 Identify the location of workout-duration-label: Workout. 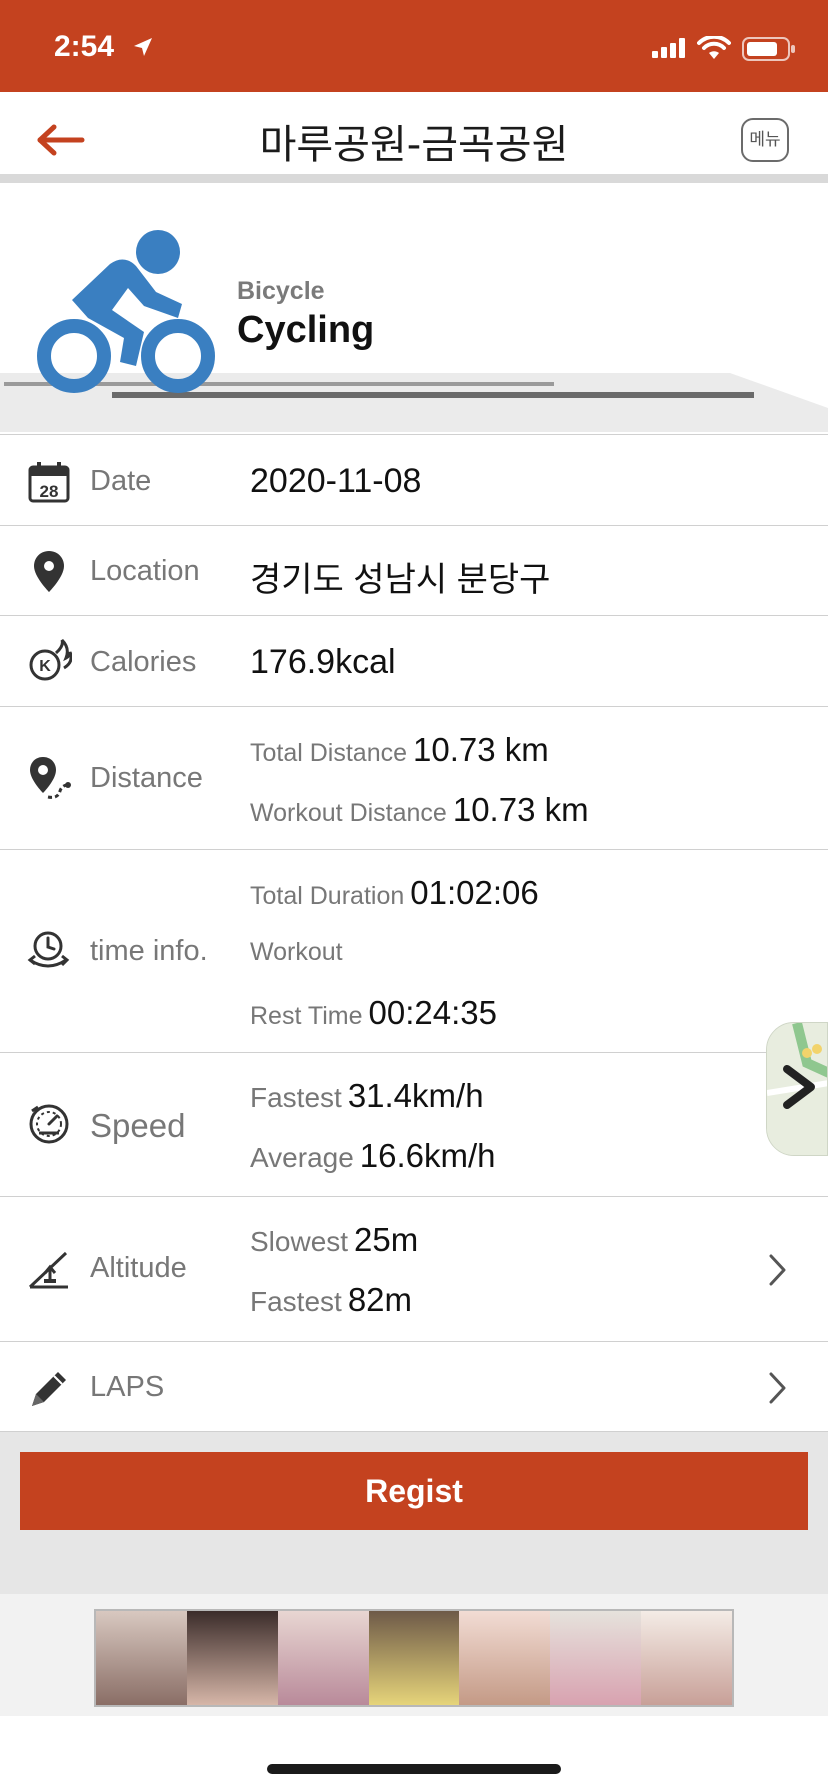
(296, 952).